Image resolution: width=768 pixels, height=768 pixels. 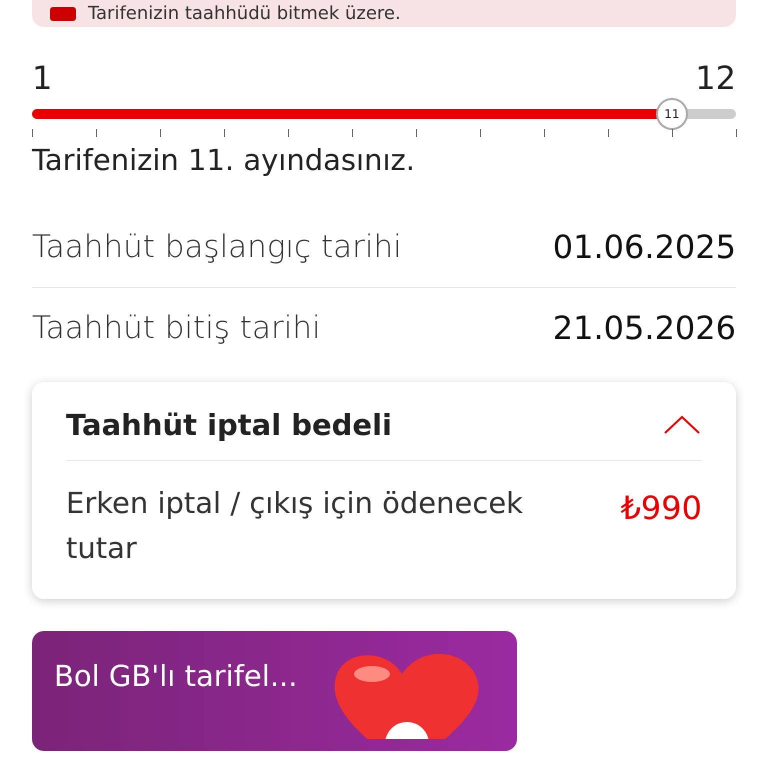 What do you see at coordinates (715, 78) in the screenshot?
I see `max-label: 12` at bounding box center [715, 78].